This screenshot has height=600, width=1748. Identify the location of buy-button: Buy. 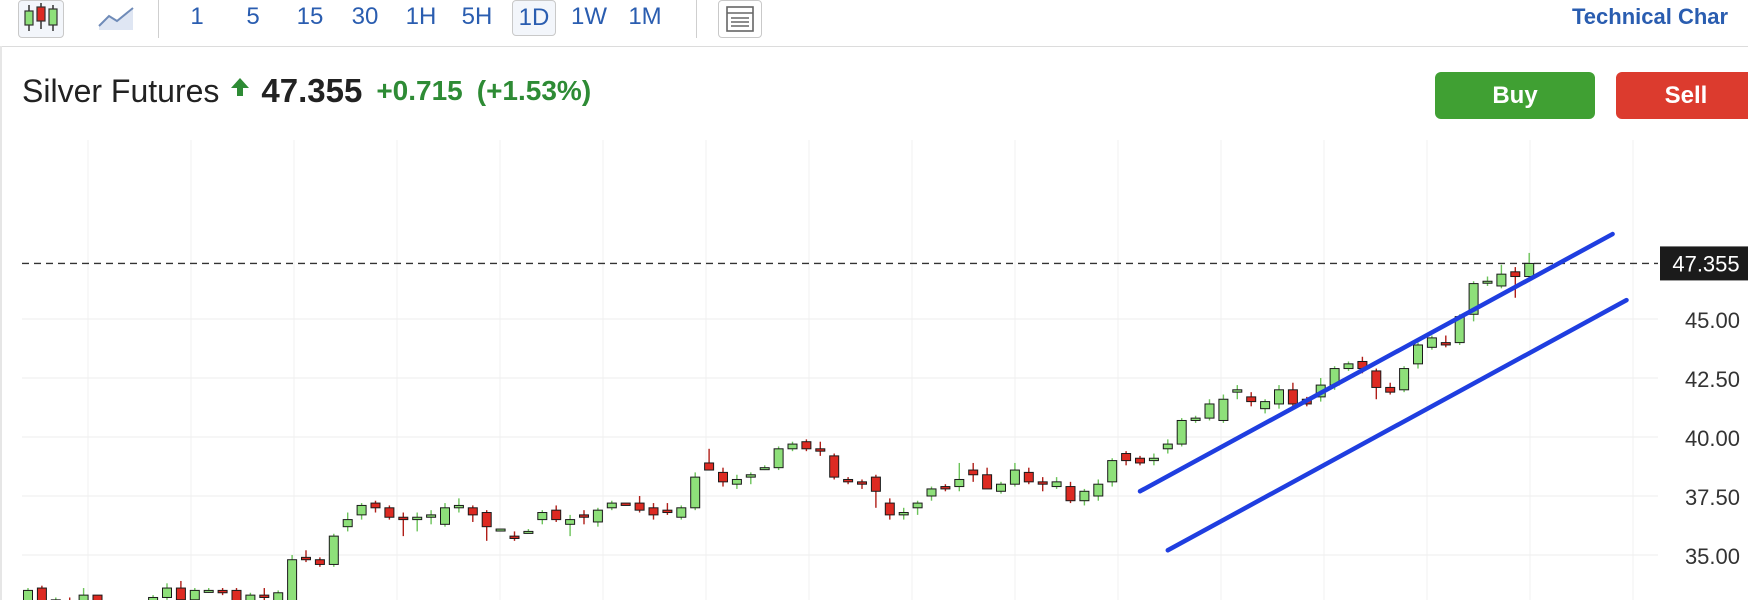
(1515, 95).